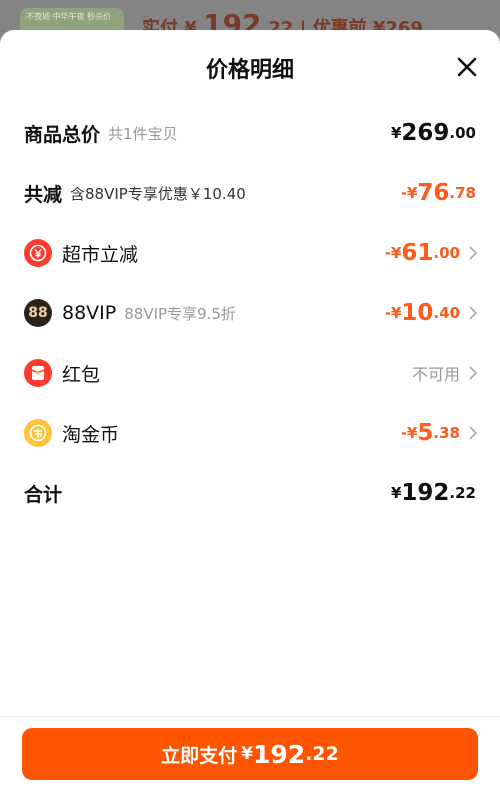 The width and height of the screenshot is (500, 793). Describe the element at coordinates (467, 67) in the screenshot. I see `close-icon` at that location.